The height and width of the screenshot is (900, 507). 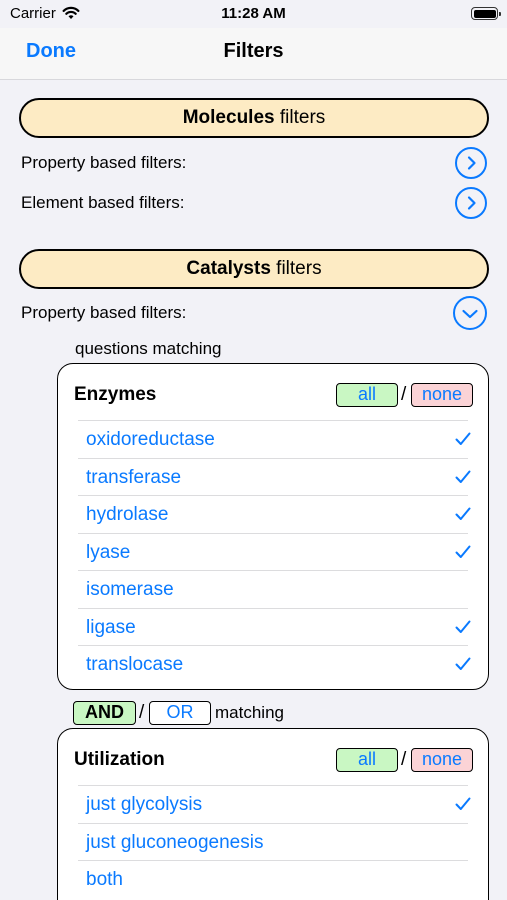 I want to click on enzymes-title: Enzymes, so click(x=115, y=394).